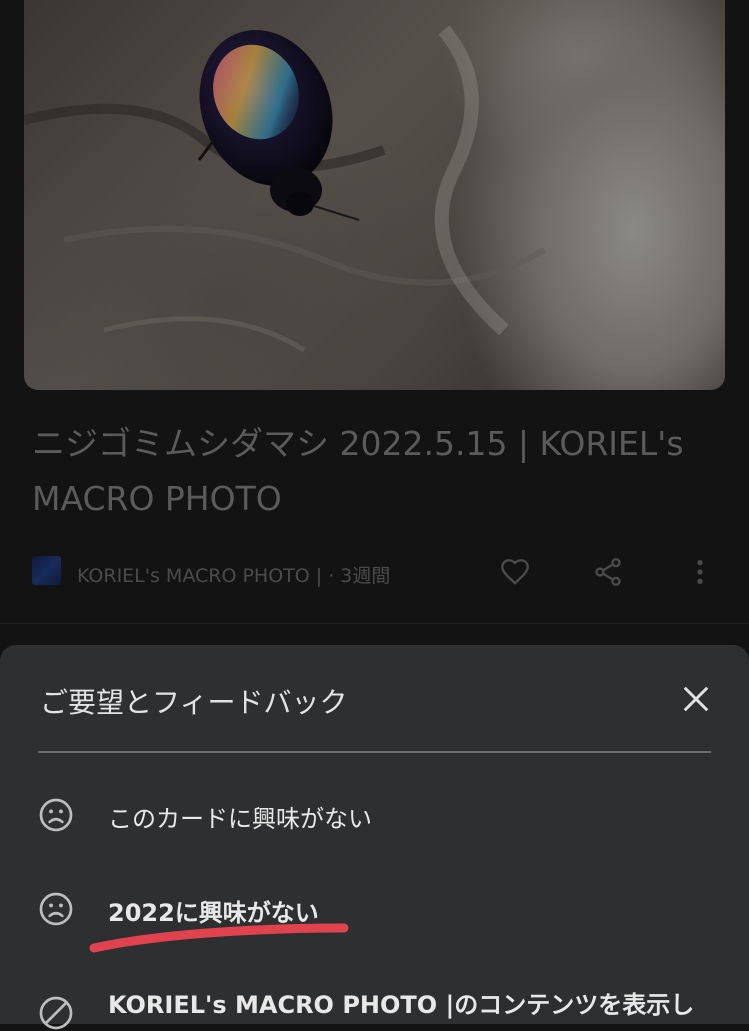  I want to click on heart-icon, so click(515, 572).